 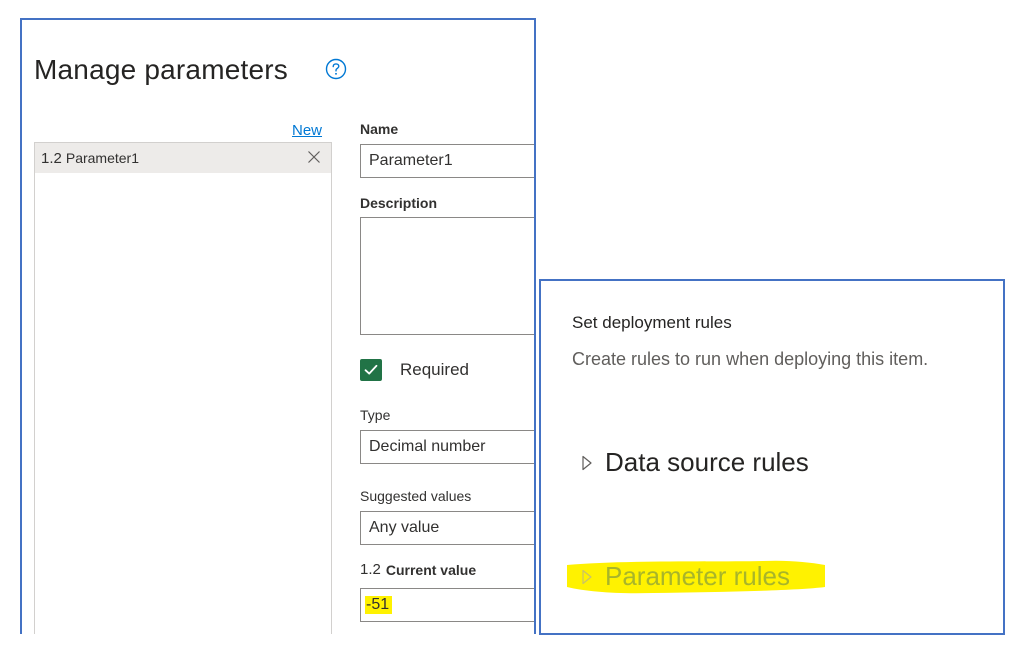 What do you see at coordinates (447, 276) in the screenshot?
I see `description-textarea` at bounding box center [447, 276].